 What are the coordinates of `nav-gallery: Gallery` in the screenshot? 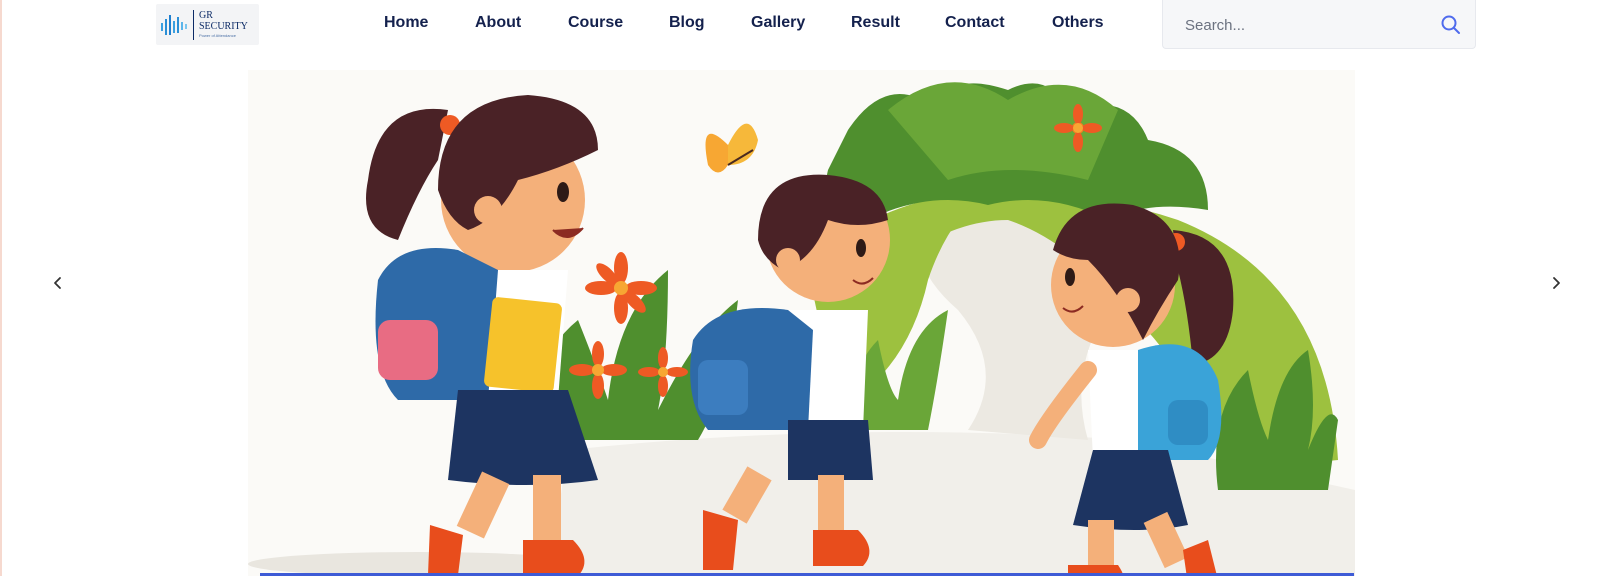 It's located at (778, 23).